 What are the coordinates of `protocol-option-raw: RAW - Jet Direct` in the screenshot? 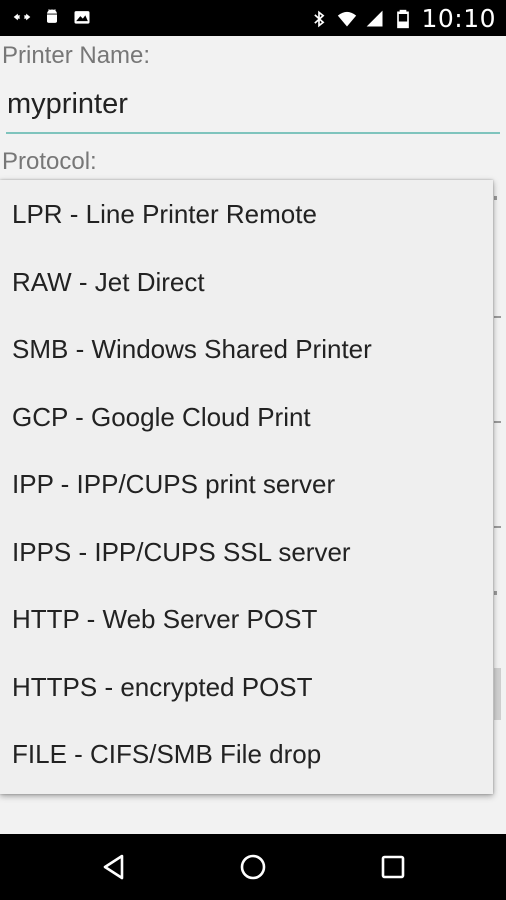 It's located at (246, 282).